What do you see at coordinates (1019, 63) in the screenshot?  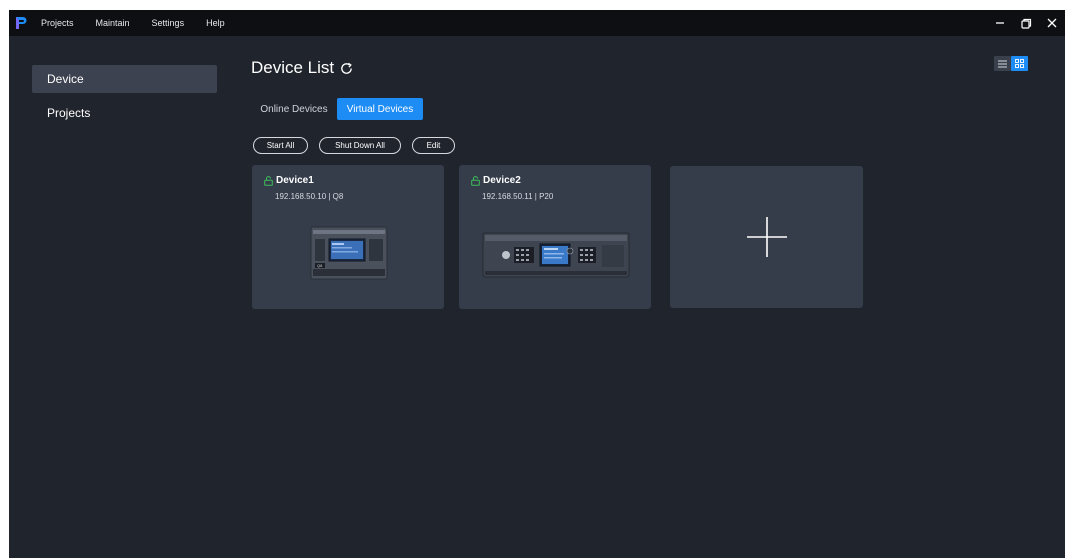 I see `grid-view-icon` at bounding box center [1019, 63].